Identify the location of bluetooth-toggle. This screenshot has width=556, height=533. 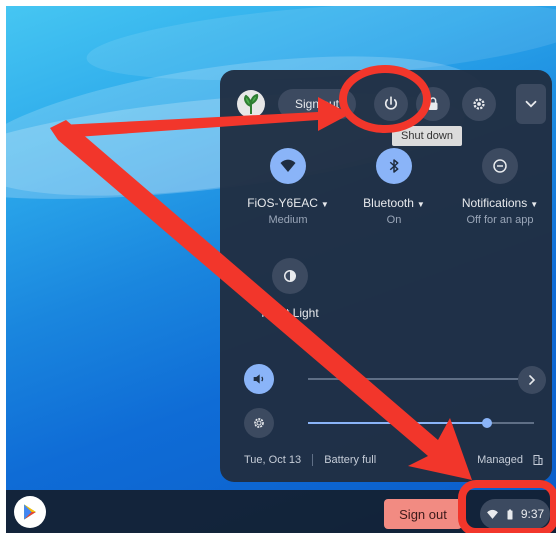
(394, 166).